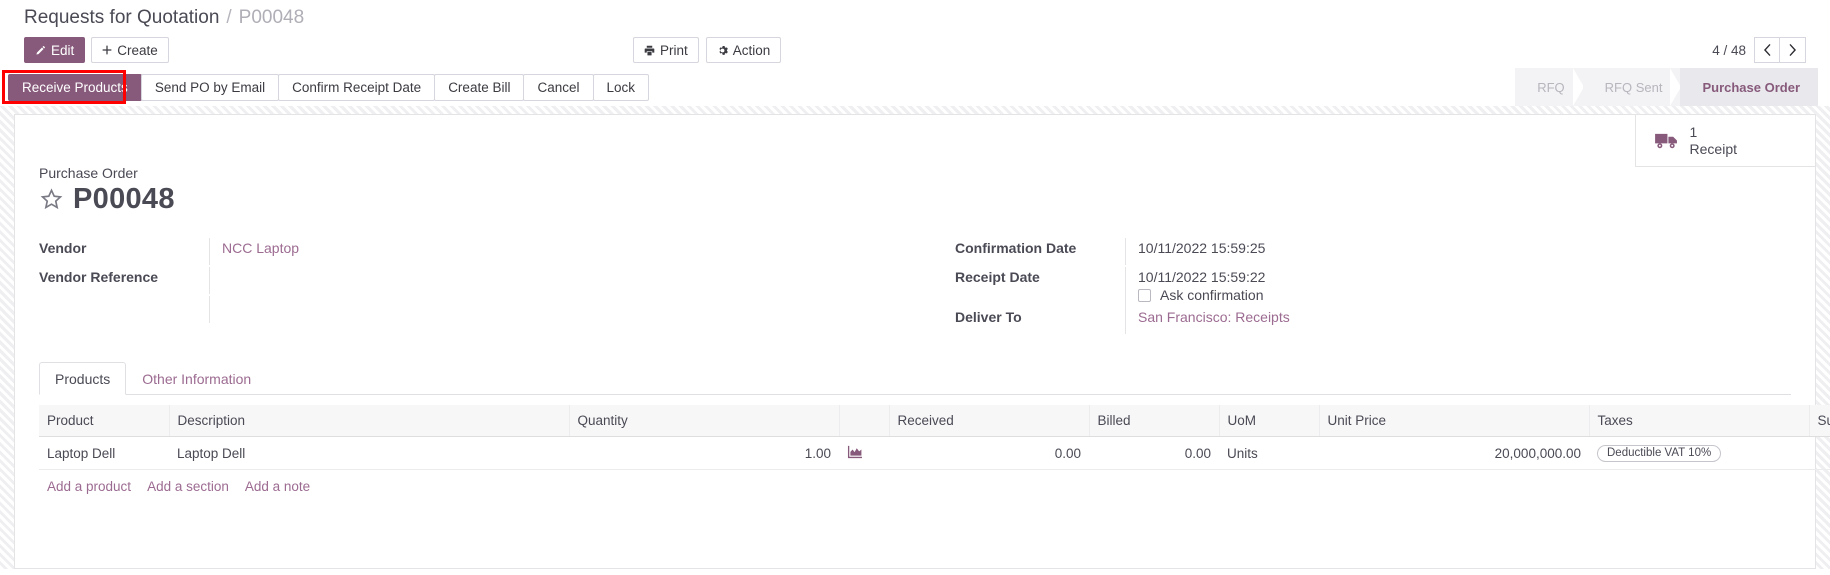 The height and width of the screenshot is (575, 1830). I want to click on record-type-label: Purchase Order, so click(88, 173).